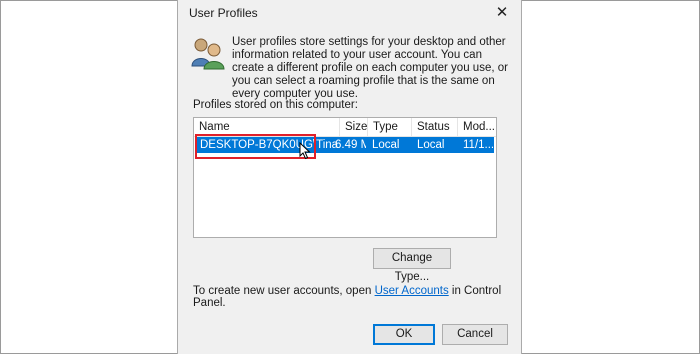 The width and height of the screenshot is (700, 354). I want to click on column-header-type: Type, so click(390, 127).